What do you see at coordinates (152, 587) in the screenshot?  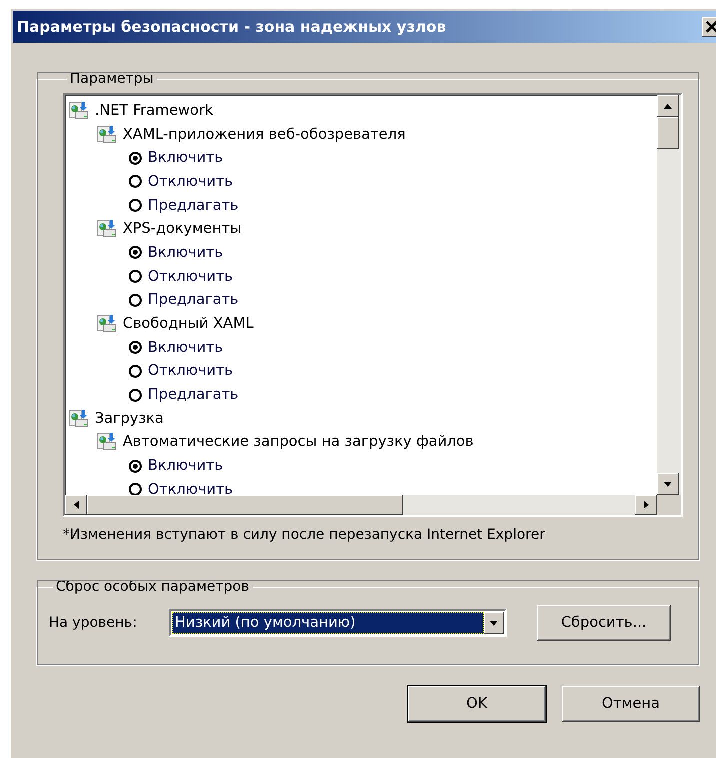 I see `group-label: Сброс особых параметров` at bounding box center [152, 587].